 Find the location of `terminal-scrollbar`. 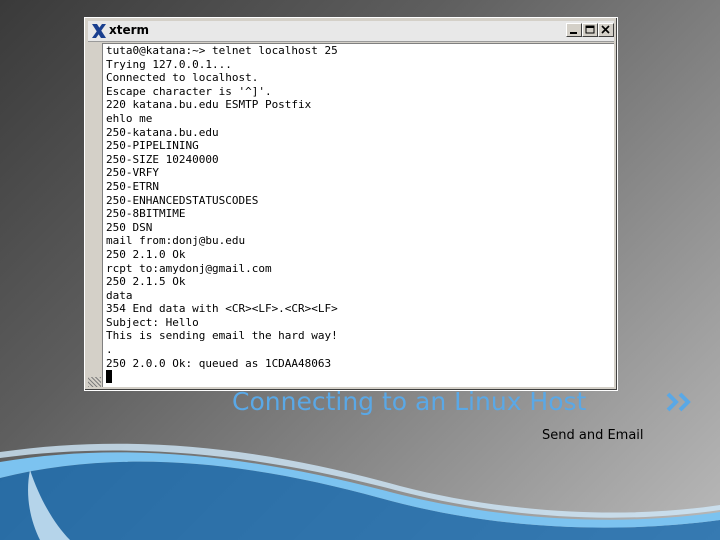

terminal-scrollbar is located at coordinates (94, 214).